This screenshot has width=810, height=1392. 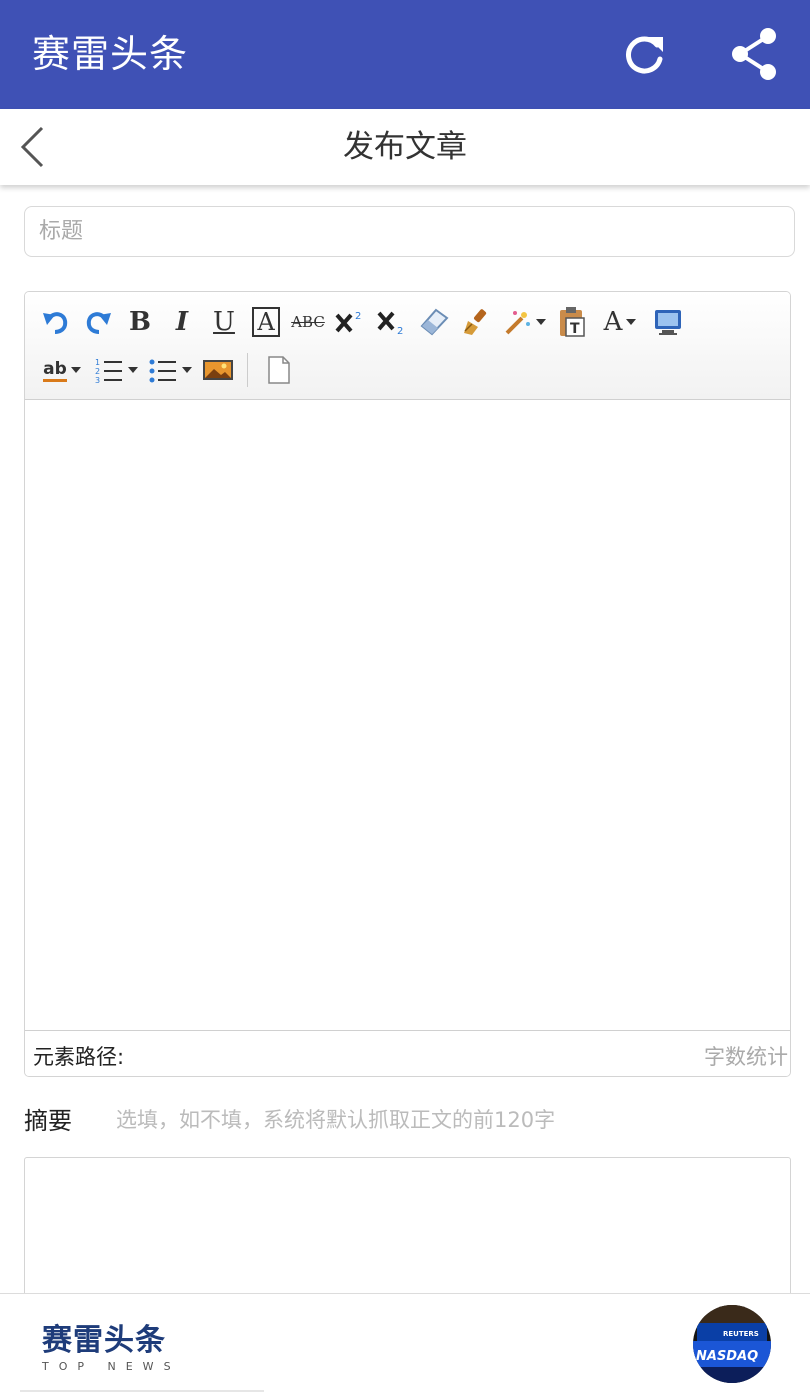 What do you see at coordinates (182, 322) in the screenshot?
I see `italic-button: I` at bounding box center [182, 322].